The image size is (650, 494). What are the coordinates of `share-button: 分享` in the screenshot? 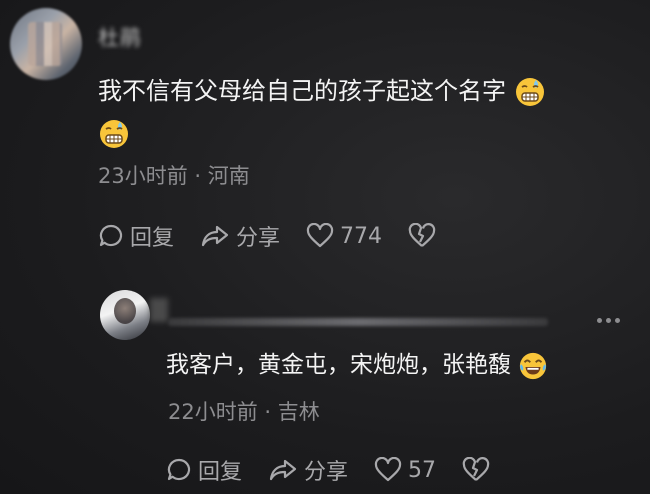 It's located at (240, 236).